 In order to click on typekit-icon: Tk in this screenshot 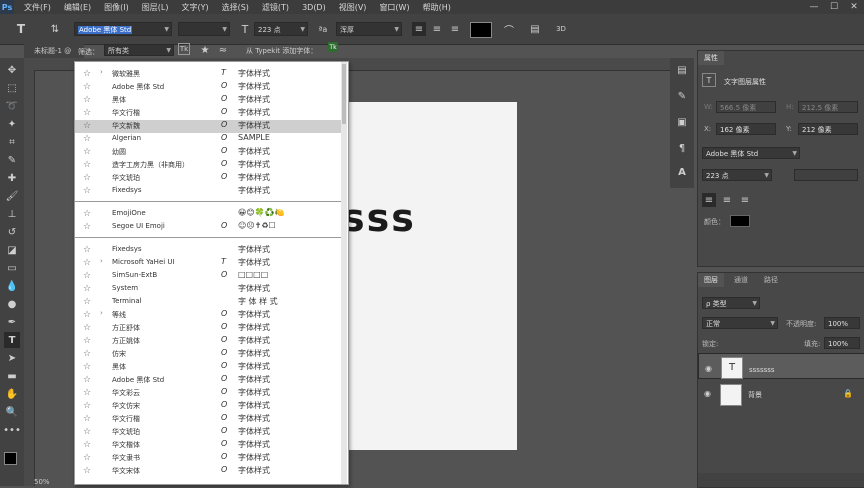, I will do `click(333, 47)`.